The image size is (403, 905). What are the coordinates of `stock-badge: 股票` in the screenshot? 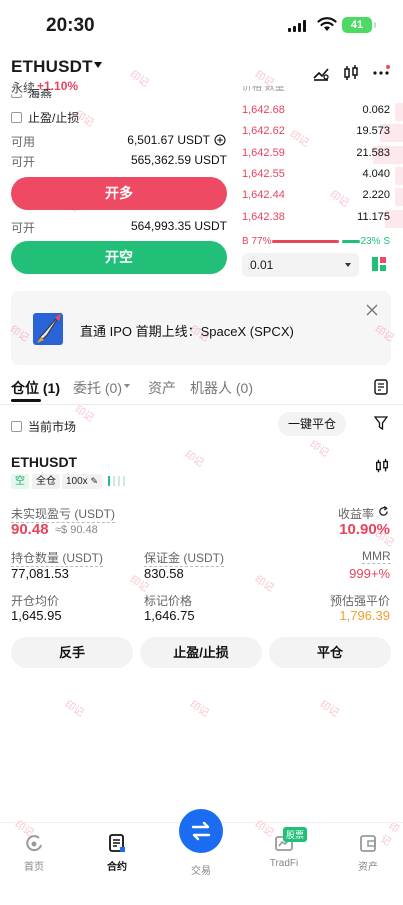 It's located at (295, 834).